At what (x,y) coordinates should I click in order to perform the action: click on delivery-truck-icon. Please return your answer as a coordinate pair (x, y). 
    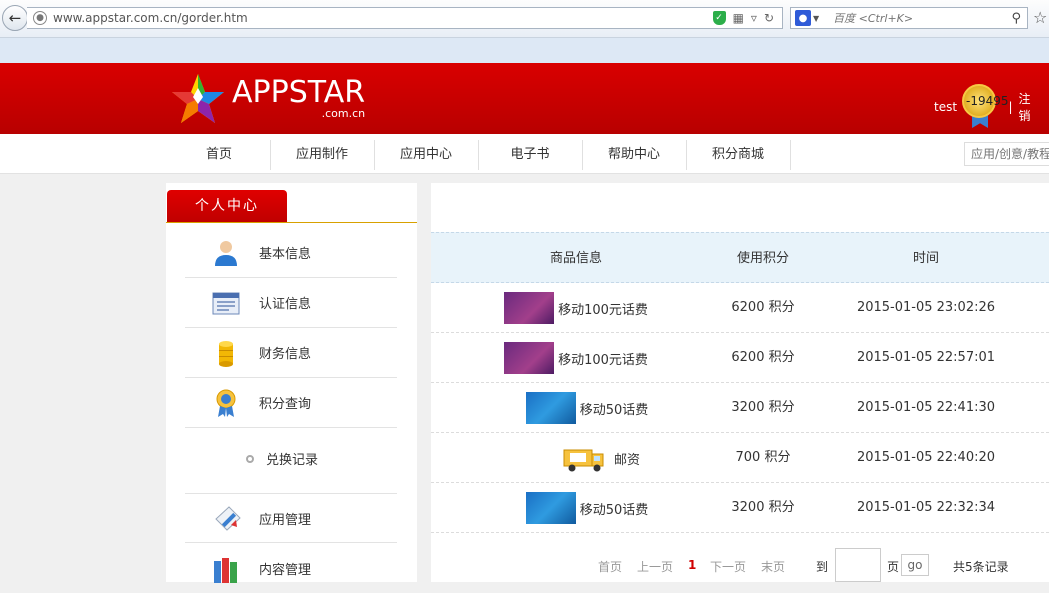
    Looking at the image, I should click on (584, 458).